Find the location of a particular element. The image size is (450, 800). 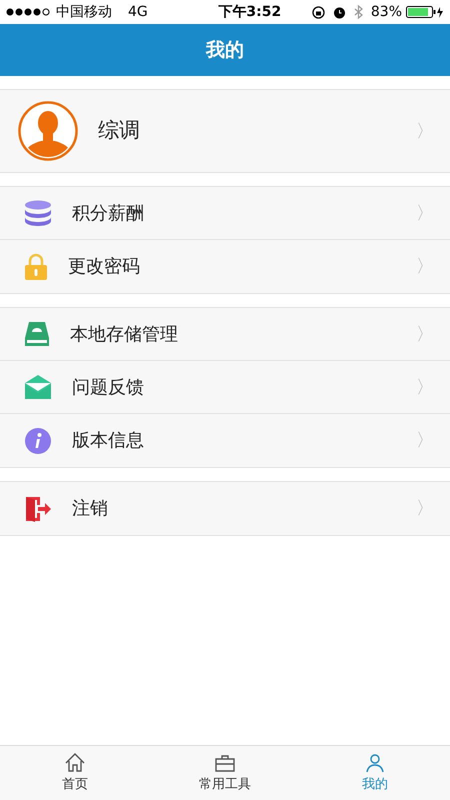

tab: 常用工具 is located at coordinates (225, 773).